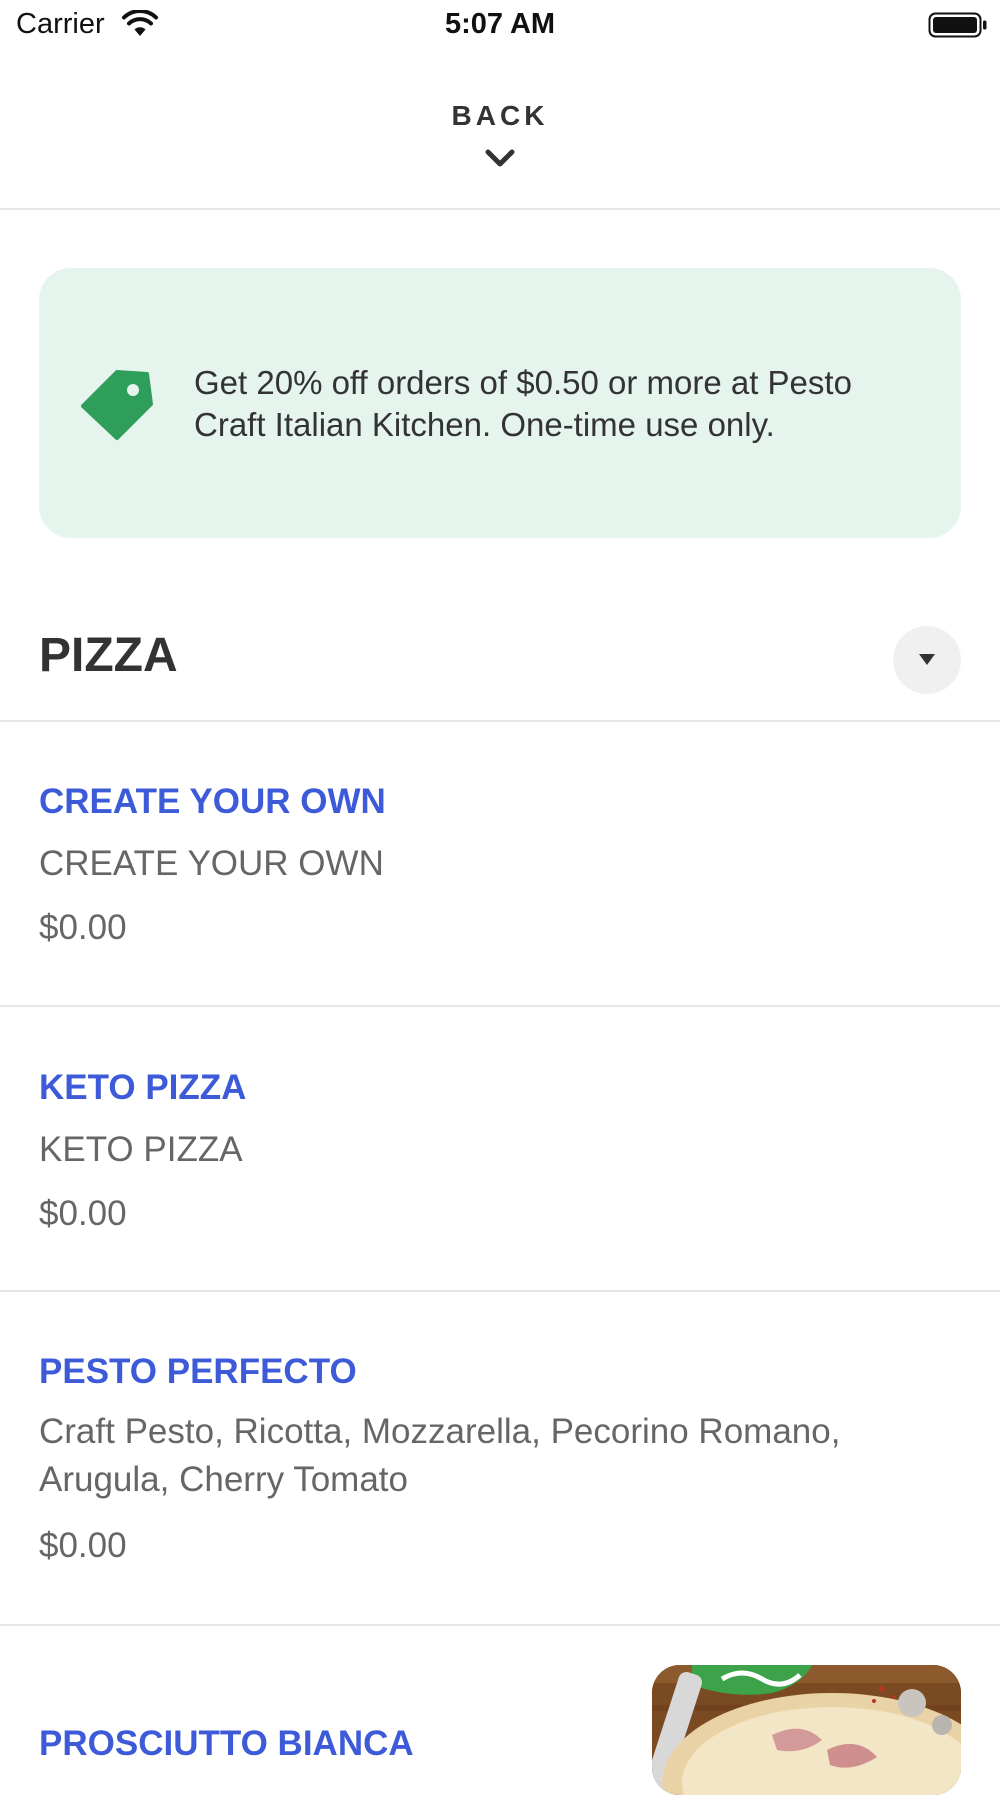 Image resolution: width=1000 pixels, height=1795 pixels. I want to click on clock: 5:07 AM, so click(500, 24).